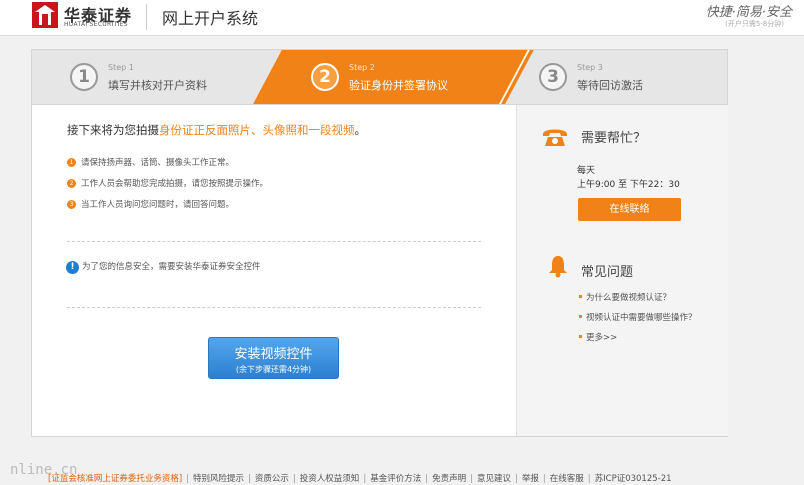  I want to click on install-video-control-button: 安装视频控件 (余下步骤还需4分钟), so click(273, 358).